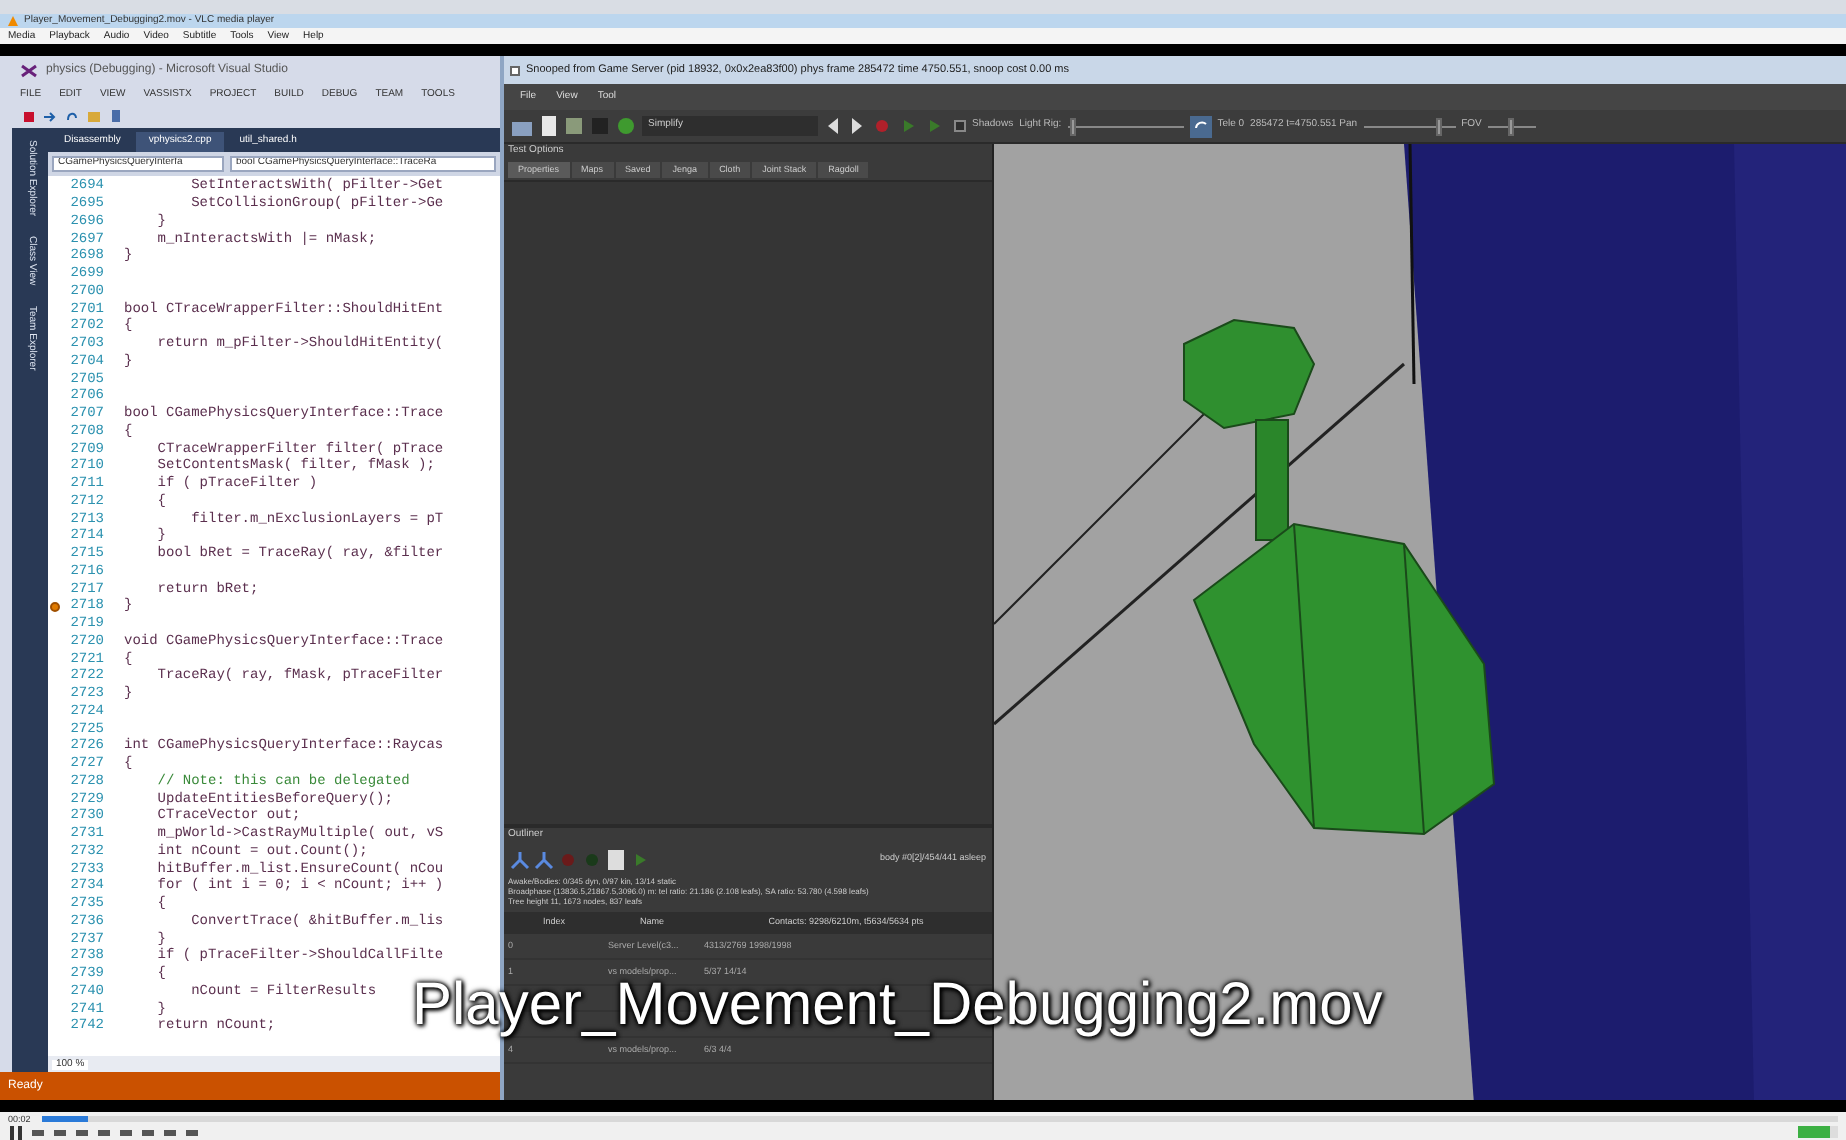  What do you see at coordinates (940, 1118) in the screenshot?
I see `seek-bar` at bounding box center [940, 1118].